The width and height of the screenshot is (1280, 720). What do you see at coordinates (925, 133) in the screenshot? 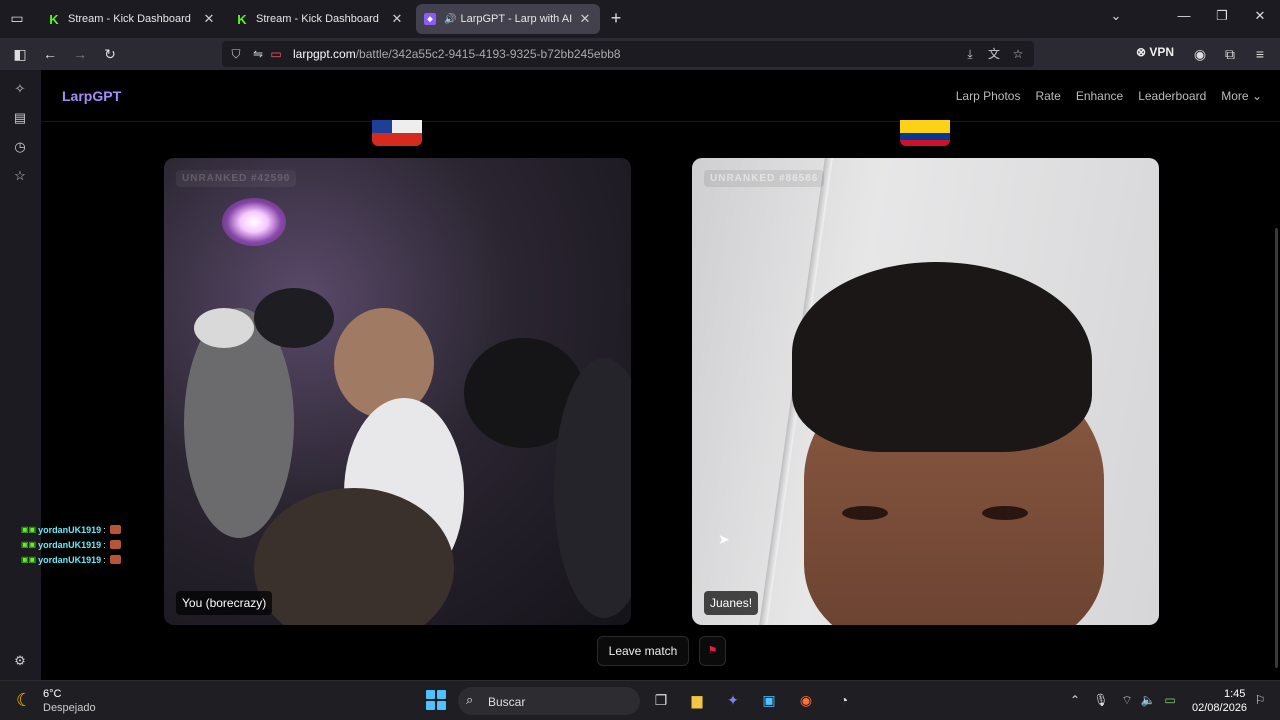
I see `colombia-flag-icon` at bounding box center [925, 133].